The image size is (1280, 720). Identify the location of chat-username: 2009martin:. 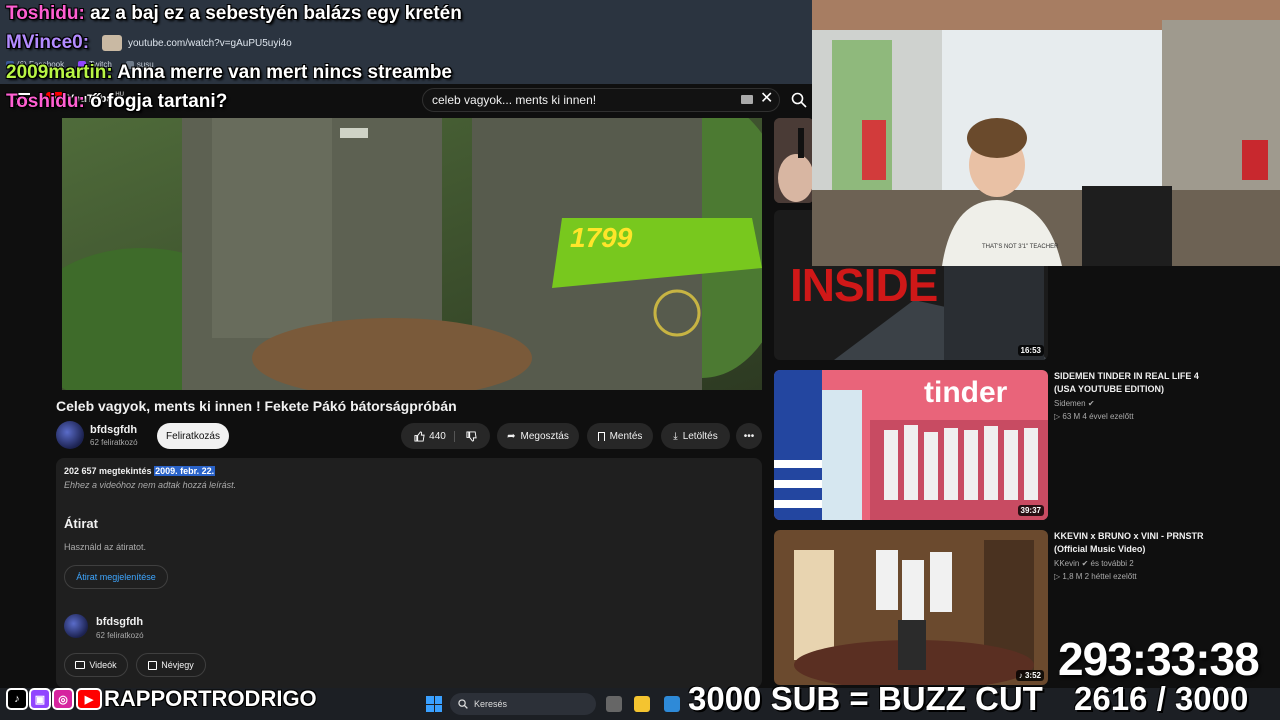
(59, 72).